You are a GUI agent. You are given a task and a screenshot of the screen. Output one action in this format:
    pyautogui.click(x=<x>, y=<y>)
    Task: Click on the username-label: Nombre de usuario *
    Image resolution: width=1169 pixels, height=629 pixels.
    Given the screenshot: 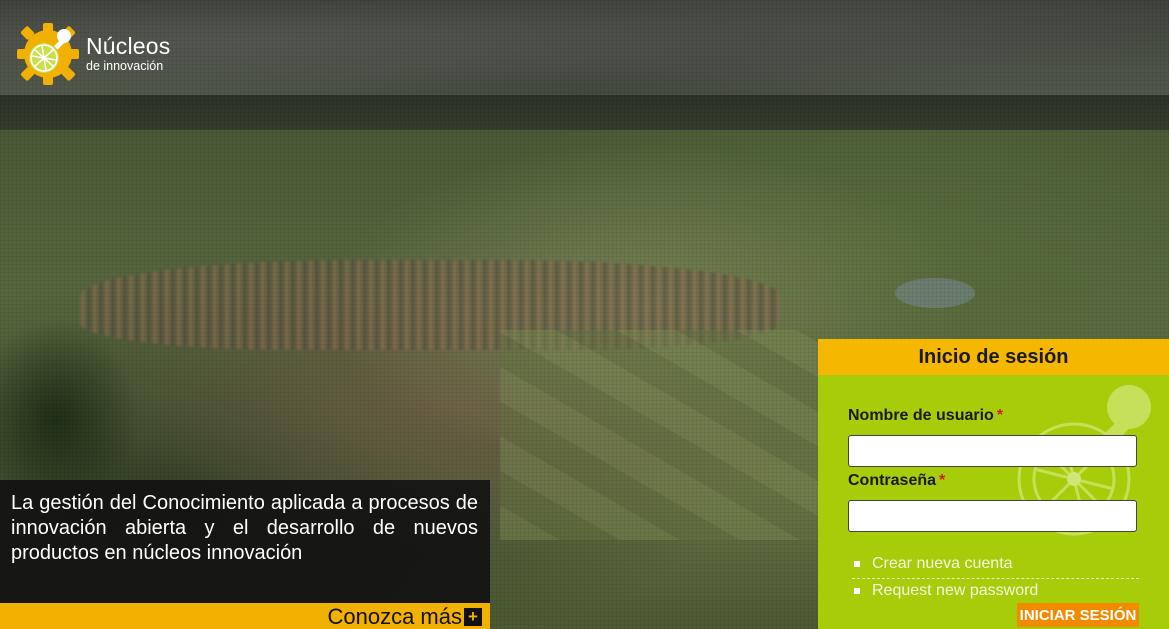 What is the action you would take?
    pyautogui.click(x=925, y=416)
    